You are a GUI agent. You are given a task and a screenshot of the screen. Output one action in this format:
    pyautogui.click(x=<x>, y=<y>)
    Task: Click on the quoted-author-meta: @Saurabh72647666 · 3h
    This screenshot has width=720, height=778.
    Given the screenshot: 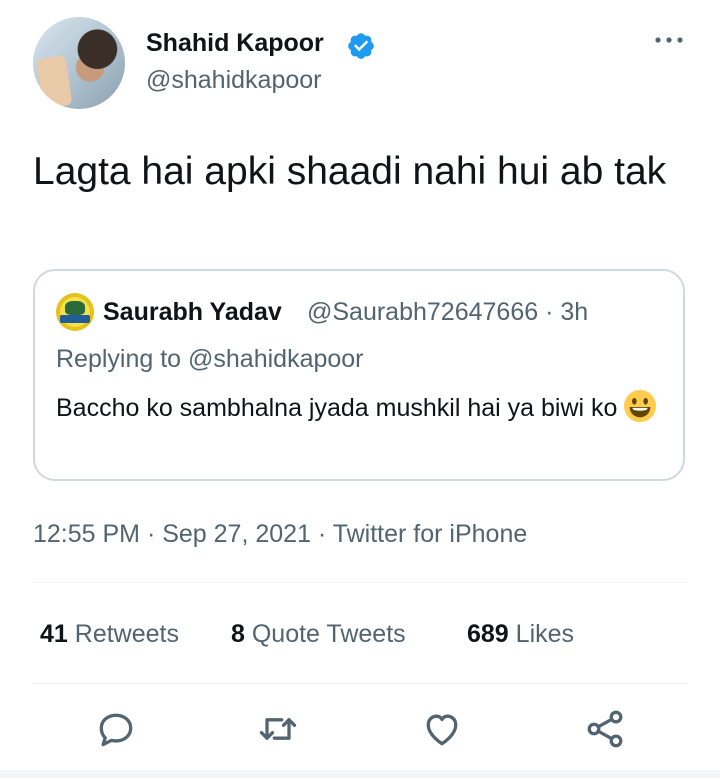 What is the action you would take?
    pyautogui.click(x=447, y=312)
    